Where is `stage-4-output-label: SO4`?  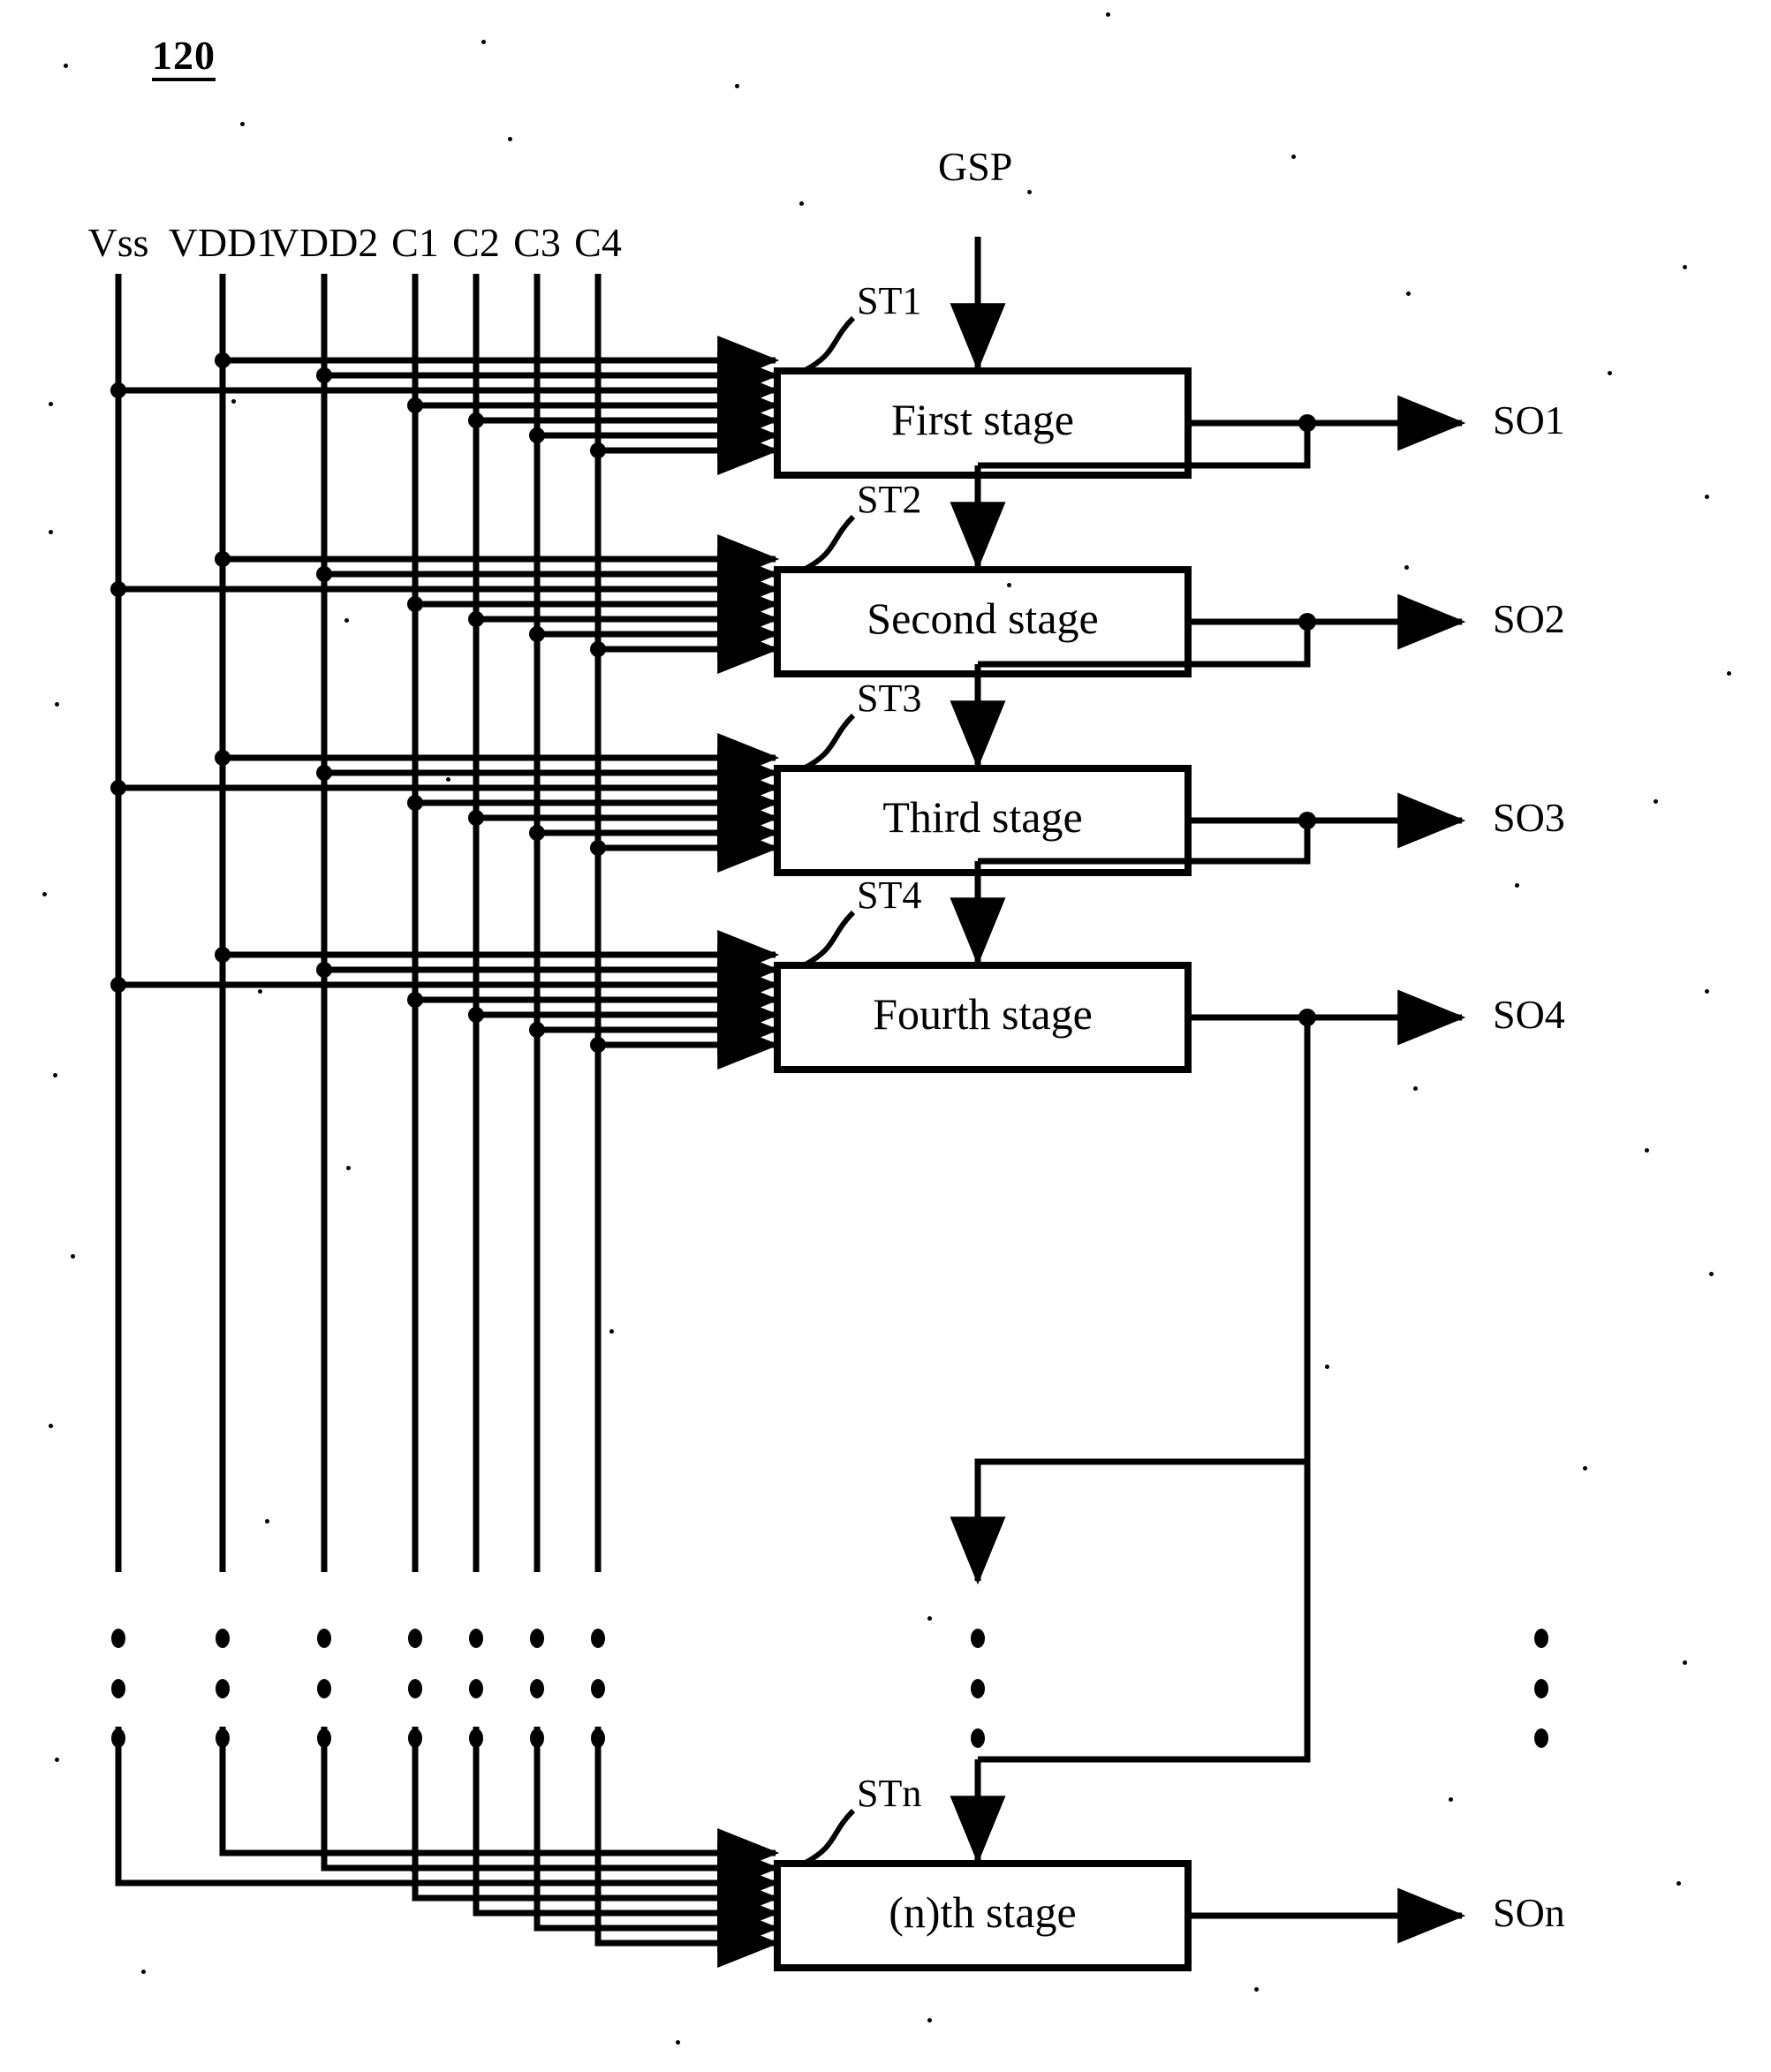
stage-4-output-label: SO4 is located at coordinates (1529, 1014).